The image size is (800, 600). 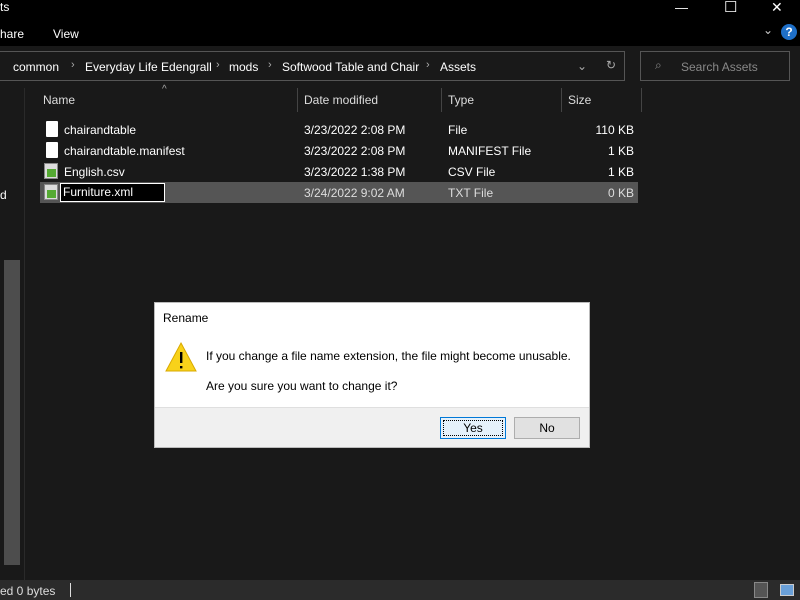 I want to click on warning-icon, so click(x=181, y=356).